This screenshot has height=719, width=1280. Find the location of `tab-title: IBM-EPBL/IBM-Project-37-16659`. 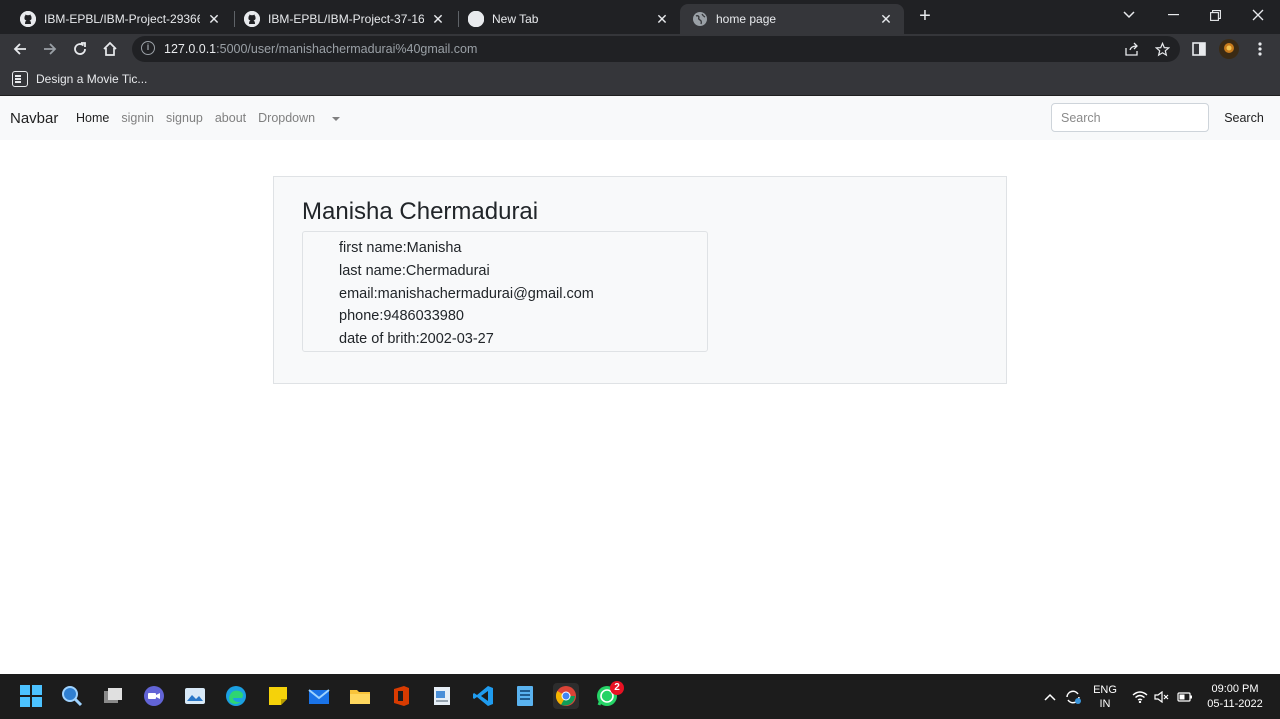

tab-title: IBM-EPBL/IBM-Project-37-16659 is located at coordinates (346, 19).